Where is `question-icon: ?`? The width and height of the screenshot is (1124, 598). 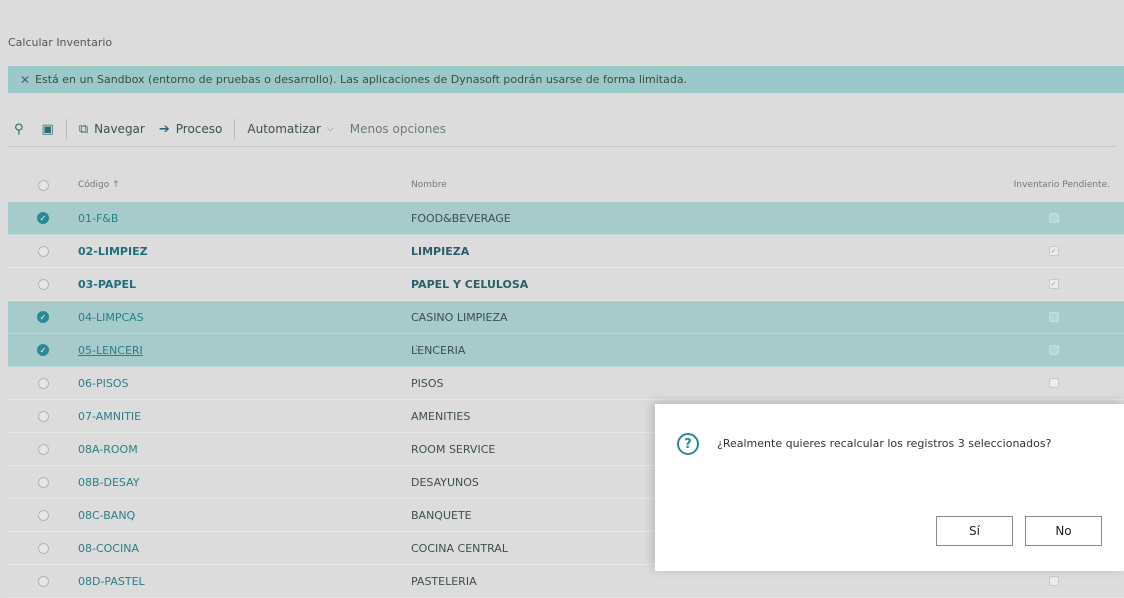
question-icon: ? is located at coordinates (688, 444).